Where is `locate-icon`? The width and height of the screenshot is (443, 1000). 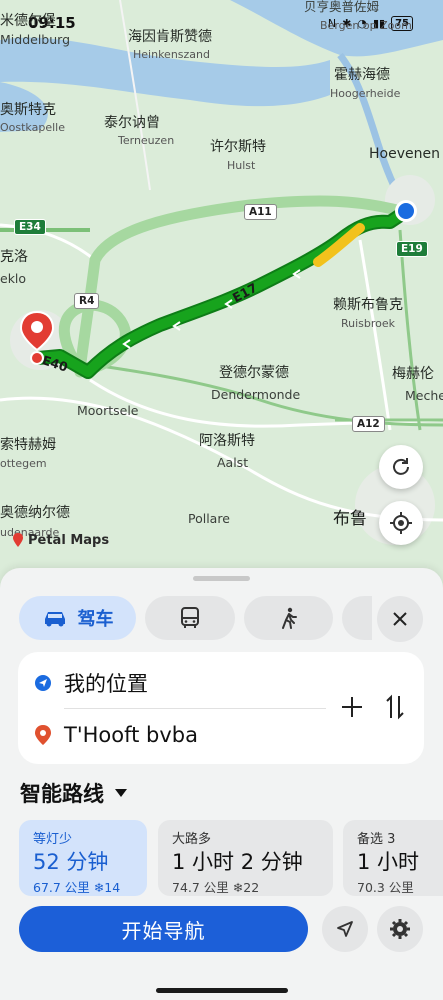
locate-icon is located at coordinates (401, 523).